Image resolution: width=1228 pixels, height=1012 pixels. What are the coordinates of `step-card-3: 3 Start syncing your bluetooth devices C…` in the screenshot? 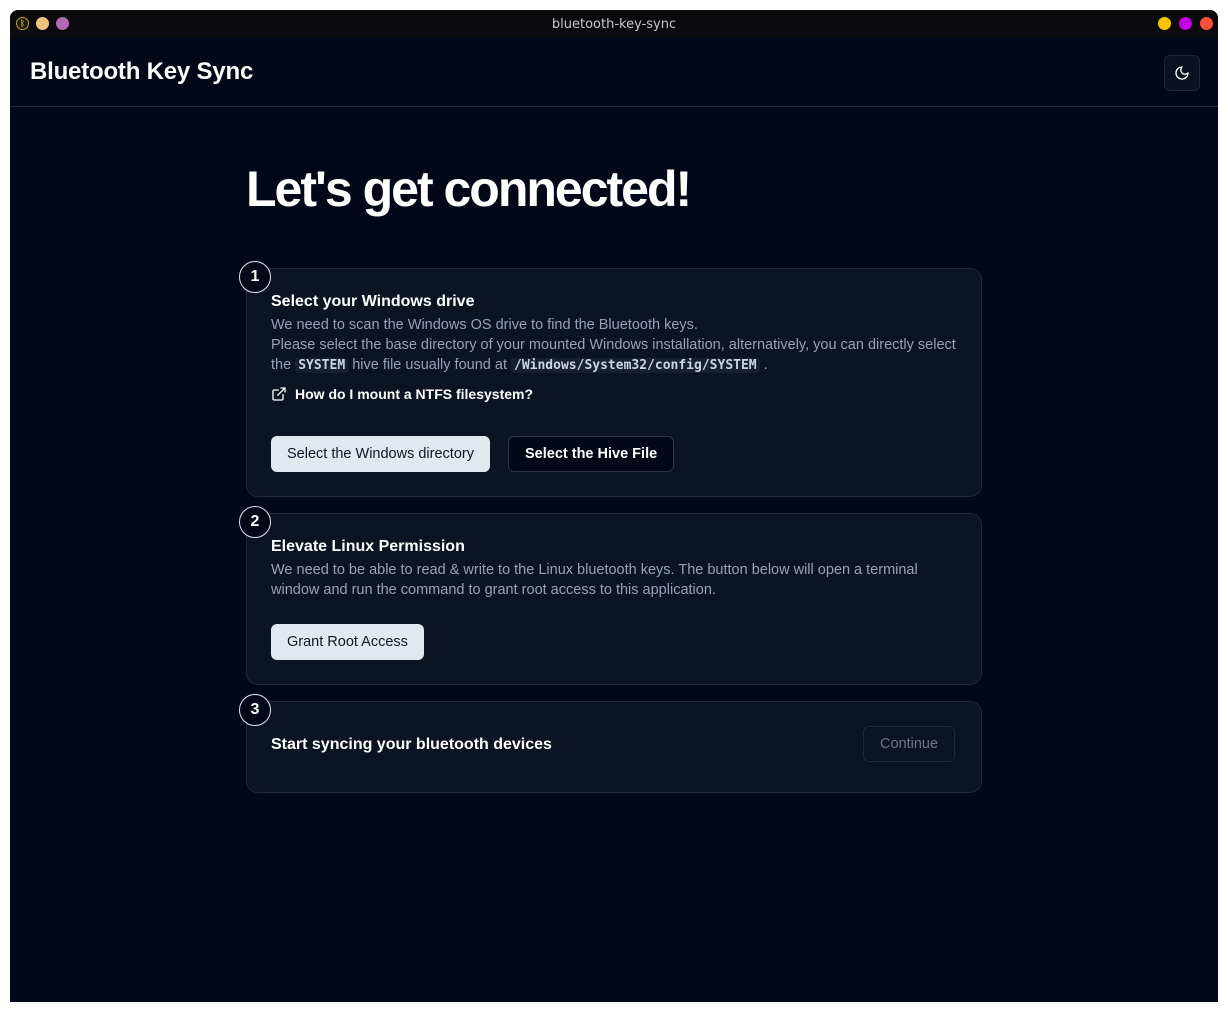 It's located at (610, 743).